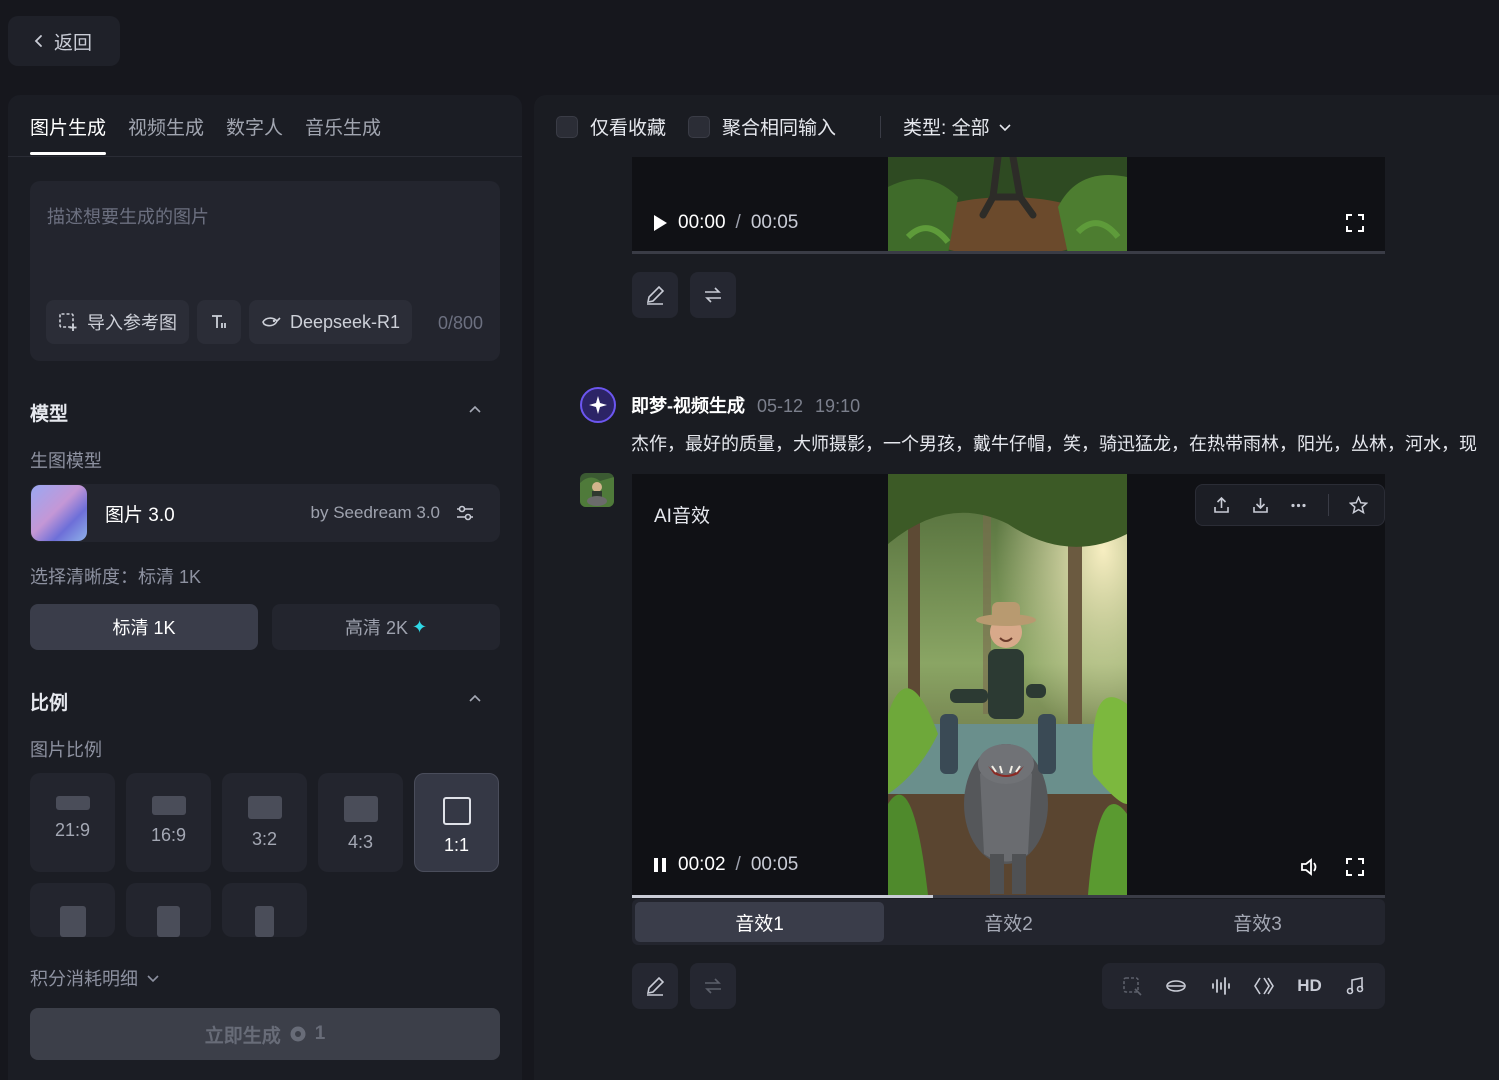  Describe the element at coordinates (298, 1034) in the screenshot. I see `points-icon` at that location.